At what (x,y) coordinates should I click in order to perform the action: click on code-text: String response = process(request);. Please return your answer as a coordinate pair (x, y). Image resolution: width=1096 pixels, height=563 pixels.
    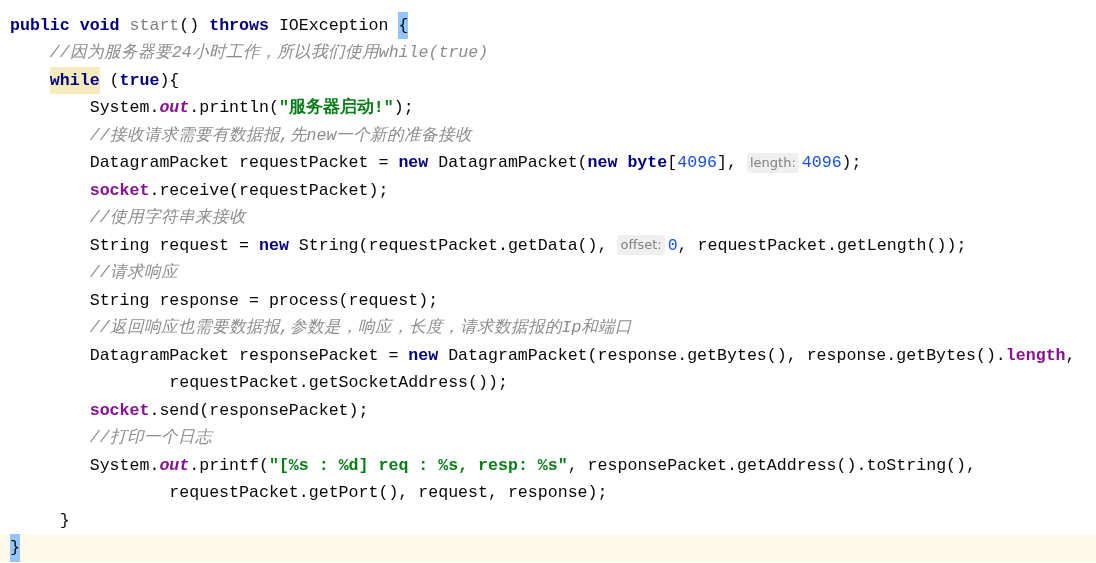
    Looking at the image, I should click on (264, 300).